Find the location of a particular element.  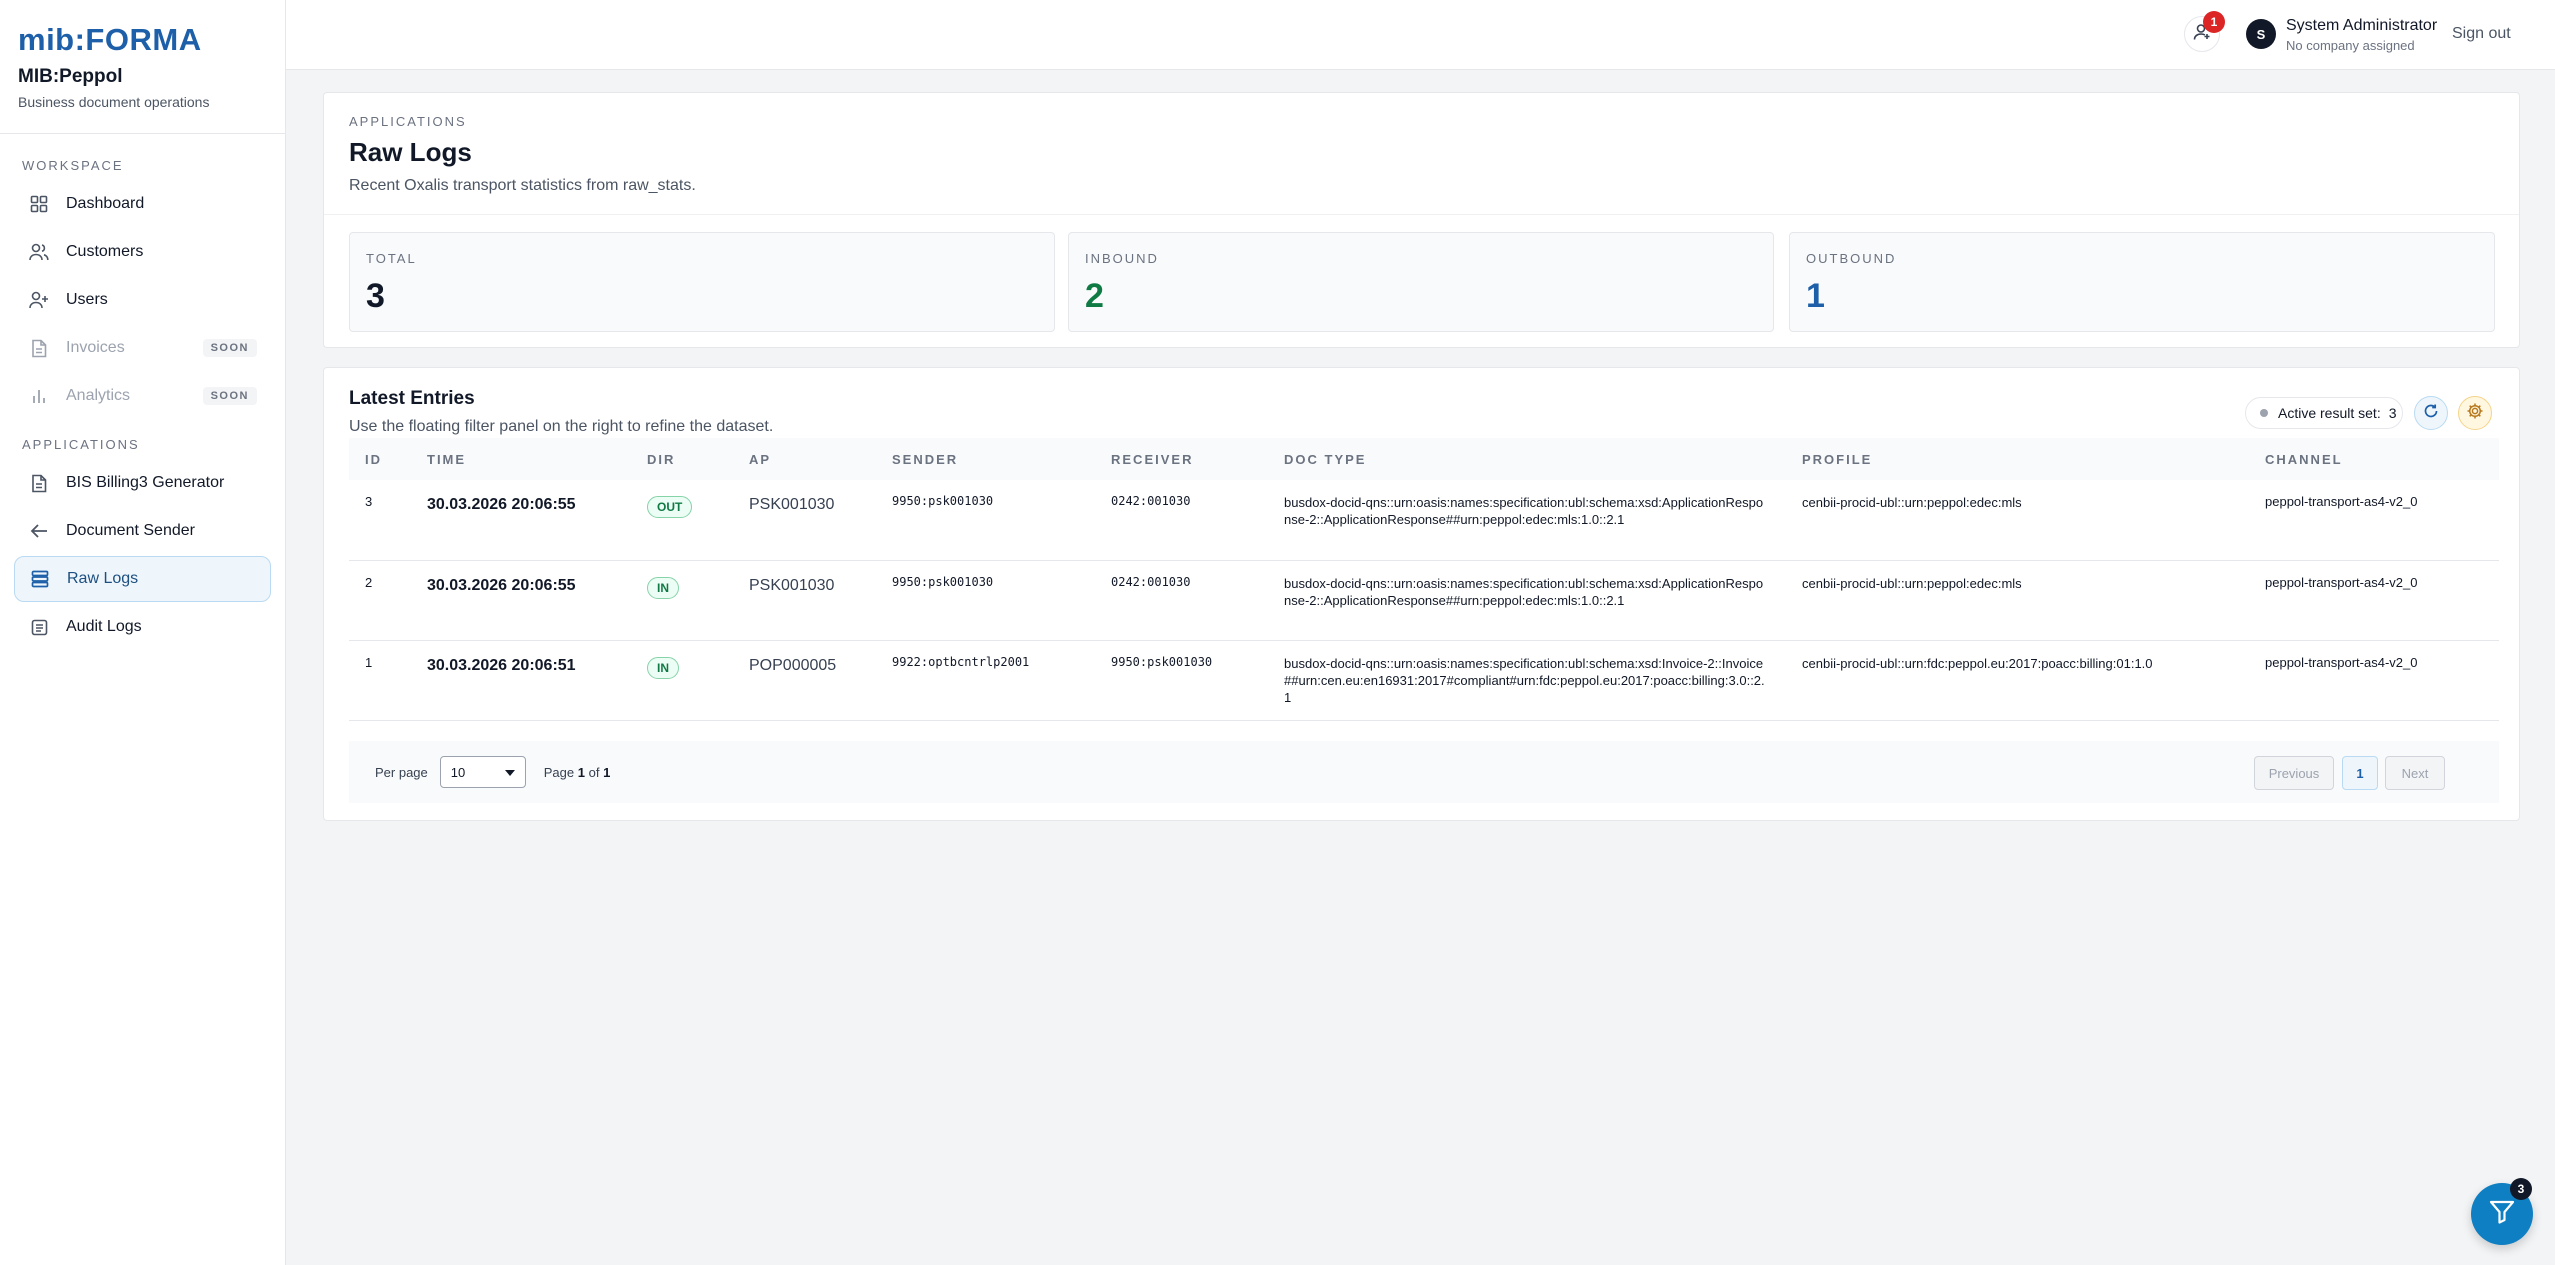

pagination-bar: Per page 10 Page 1 of 1 Previous 1 Next is located at coordinates (1424, 772).